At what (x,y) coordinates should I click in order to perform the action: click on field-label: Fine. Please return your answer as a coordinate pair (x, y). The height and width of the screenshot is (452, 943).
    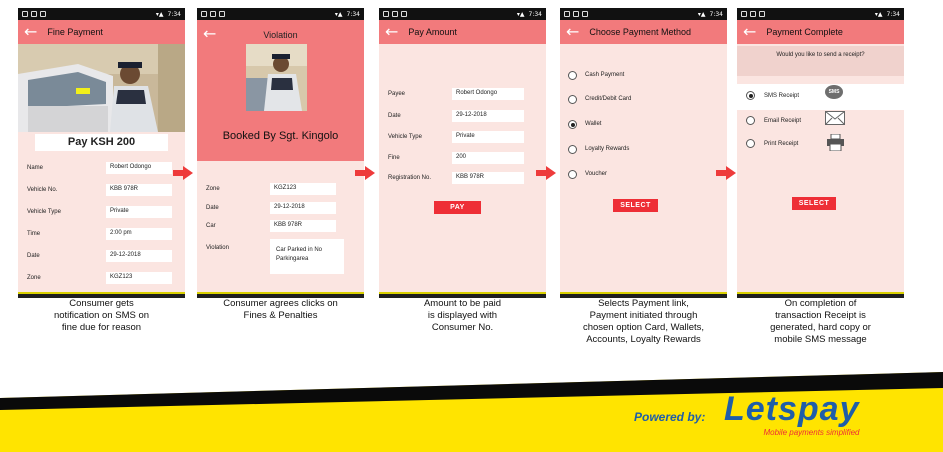
    Looking at the image, I should click on (394, 158).